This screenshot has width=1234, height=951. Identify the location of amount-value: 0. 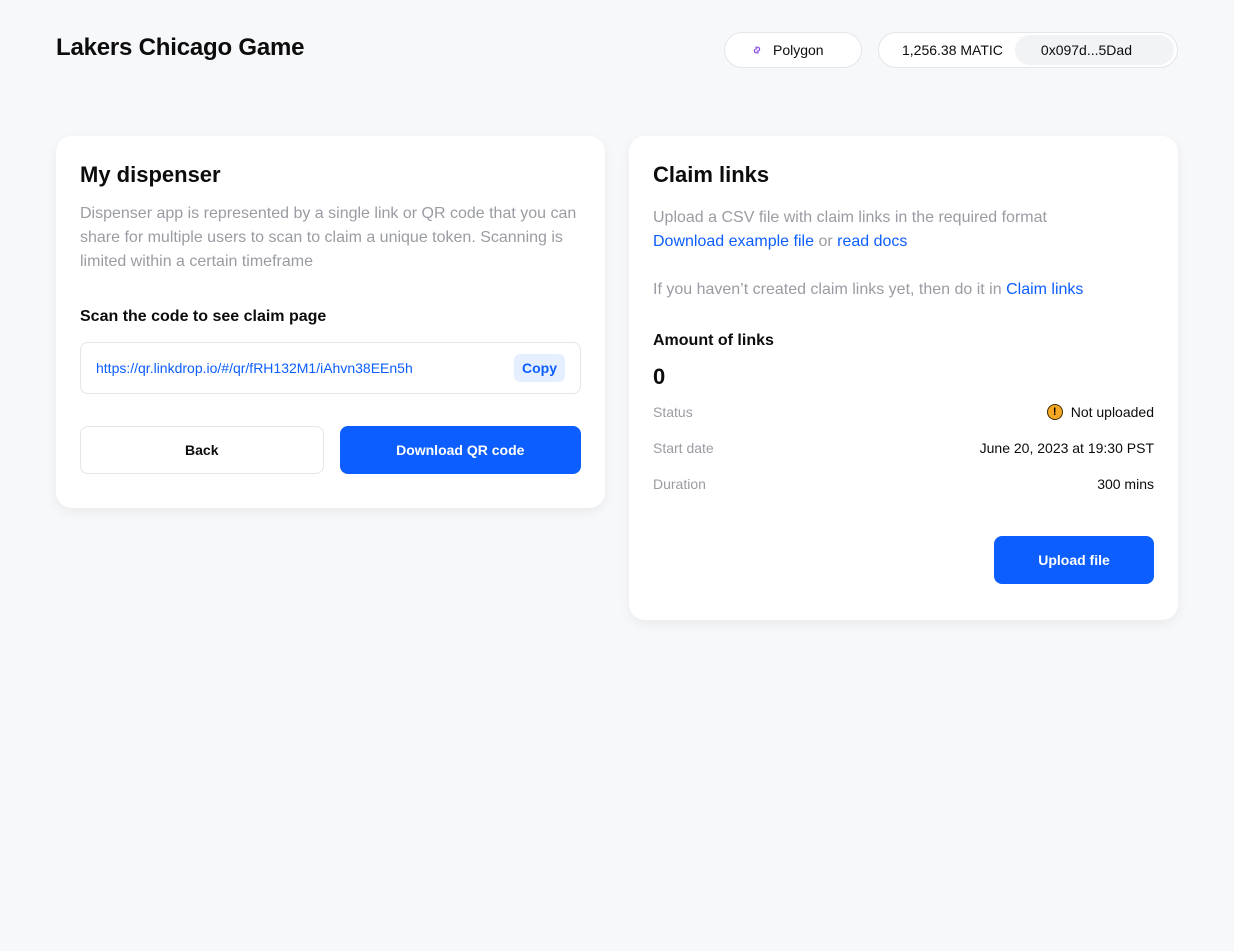
(659, 376).